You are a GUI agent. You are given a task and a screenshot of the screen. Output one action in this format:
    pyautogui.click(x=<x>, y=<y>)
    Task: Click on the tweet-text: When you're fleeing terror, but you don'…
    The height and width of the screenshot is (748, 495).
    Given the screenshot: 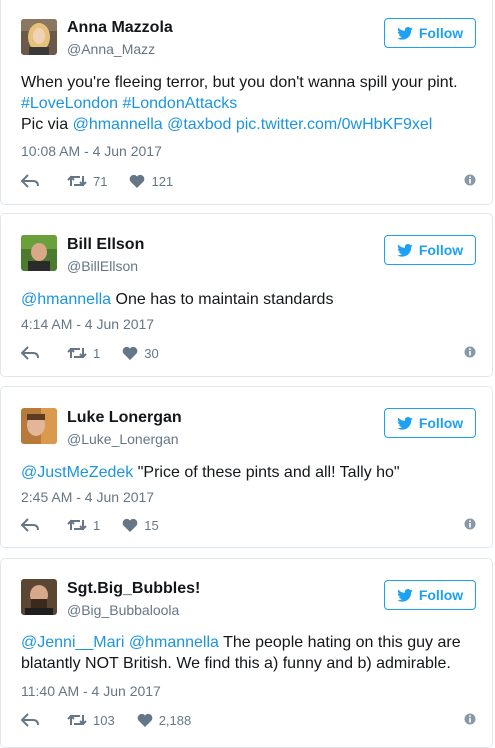 What is the action you would take?
    pyautogui.click(x=248, y=103)
    